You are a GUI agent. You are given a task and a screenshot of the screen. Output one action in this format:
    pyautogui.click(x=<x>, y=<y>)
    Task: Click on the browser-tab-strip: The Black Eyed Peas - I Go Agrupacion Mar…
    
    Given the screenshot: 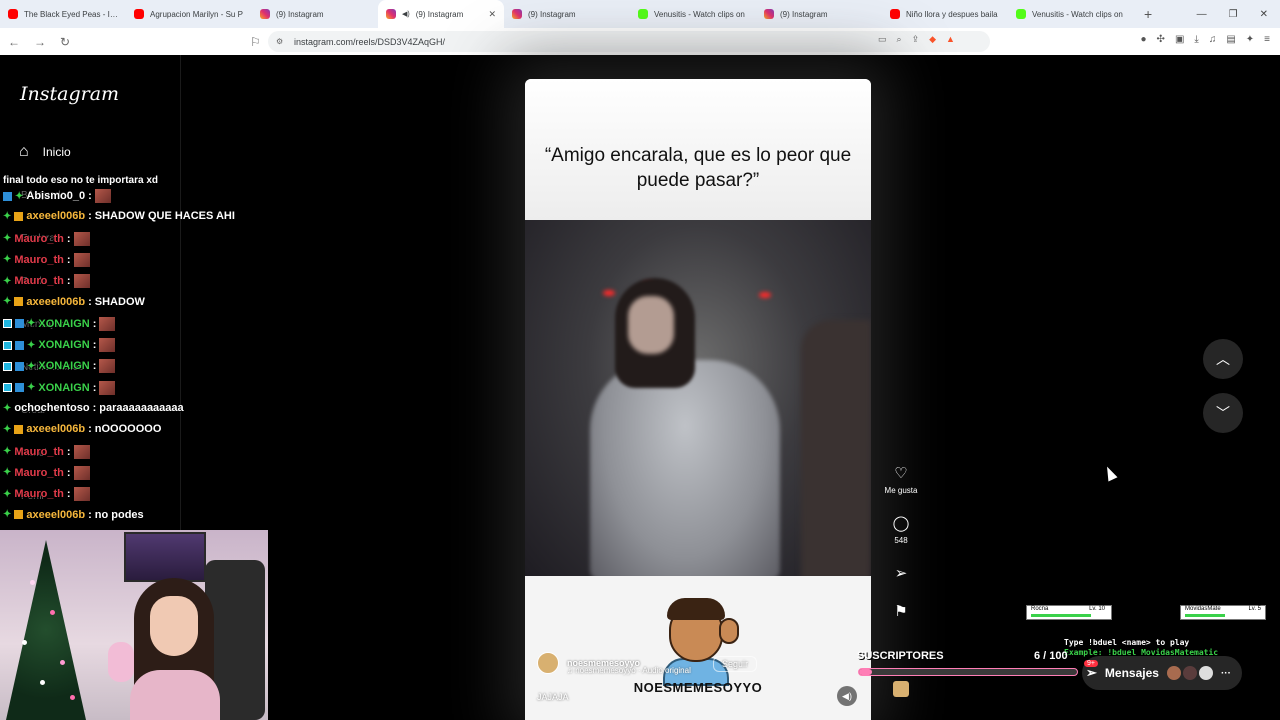 What is the action you would take?
    pyautogui.click(x=640, y=14)
    